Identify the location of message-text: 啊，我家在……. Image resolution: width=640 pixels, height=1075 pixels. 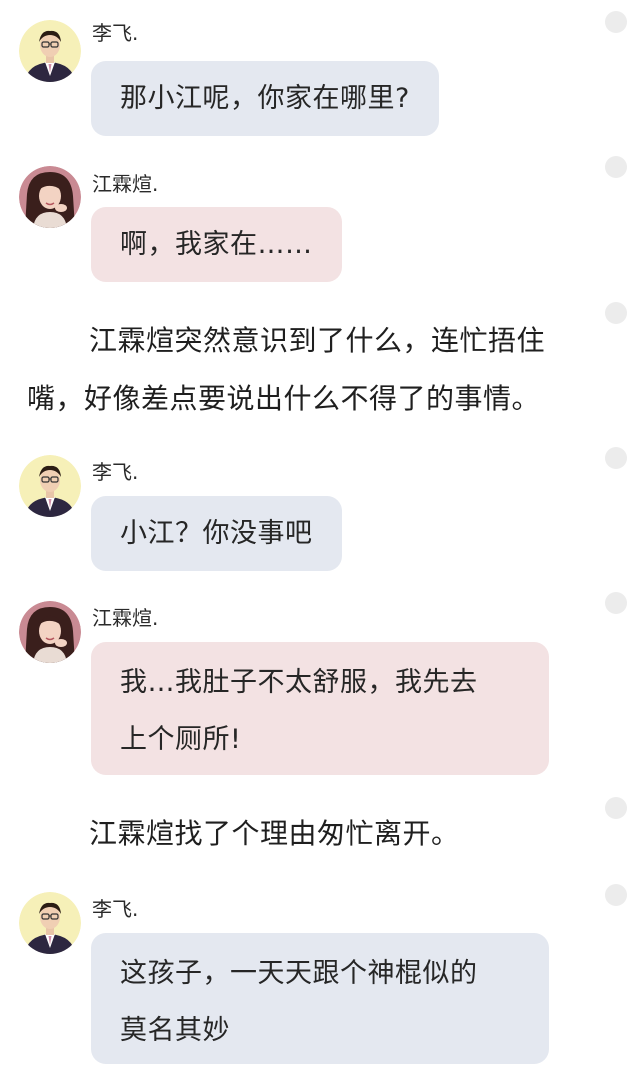
(216, 244).